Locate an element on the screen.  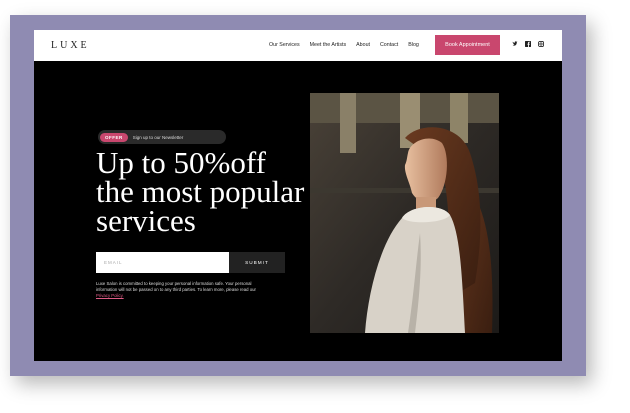
submit-button: SUBMIT is located at coordinates (257, 262).